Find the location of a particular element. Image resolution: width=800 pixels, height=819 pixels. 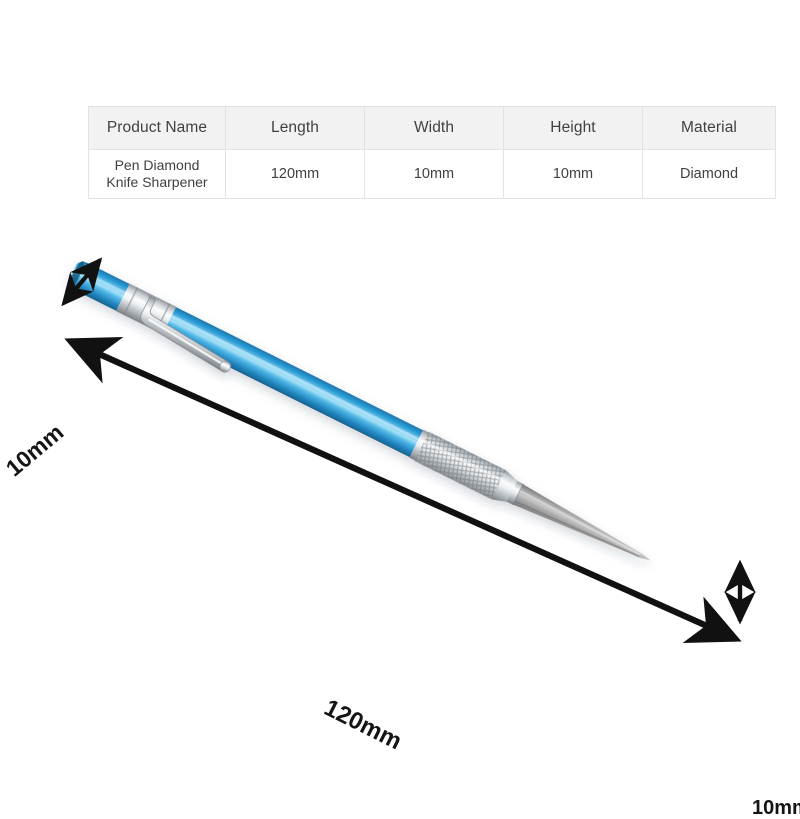

spec-cell-material: Diamond is located at coordinates (709, 174).